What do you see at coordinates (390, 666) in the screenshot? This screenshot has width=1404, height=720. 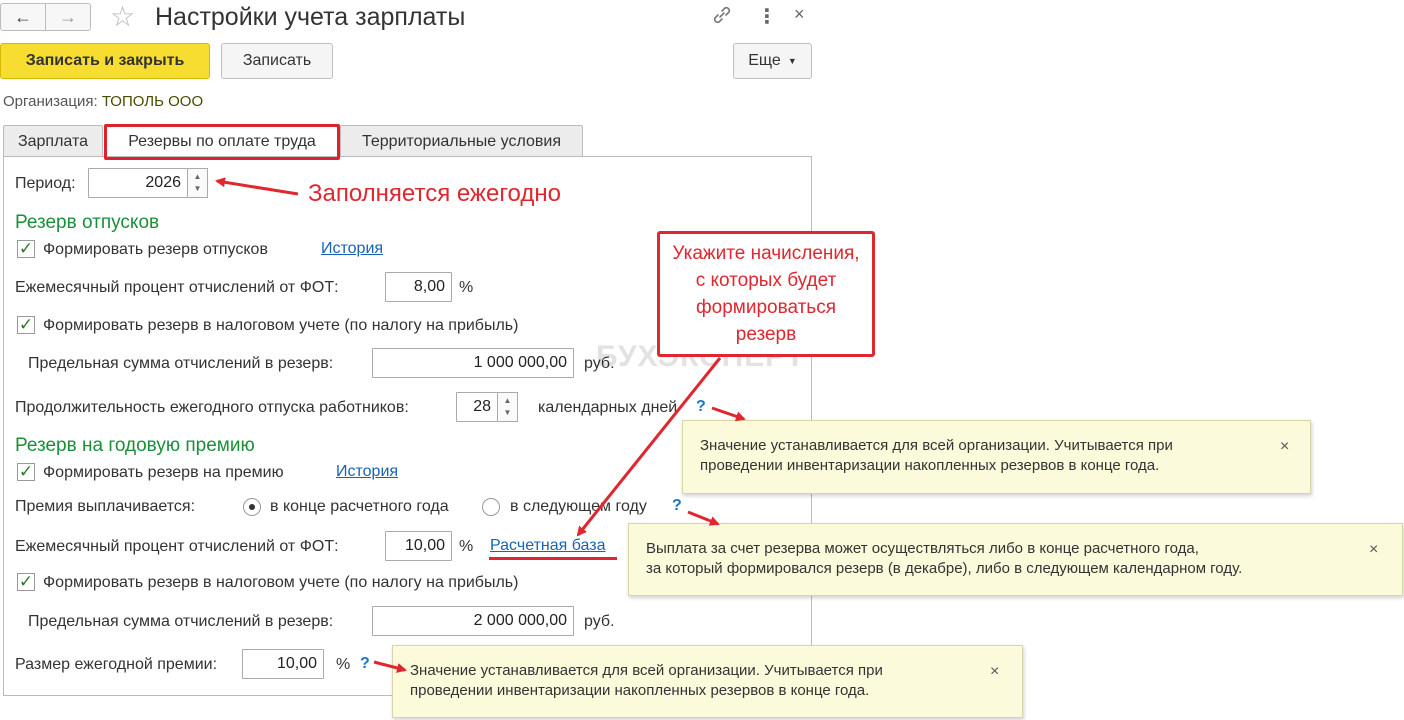 I see `bonus-help-arrow` at bounding box center [390, 666].